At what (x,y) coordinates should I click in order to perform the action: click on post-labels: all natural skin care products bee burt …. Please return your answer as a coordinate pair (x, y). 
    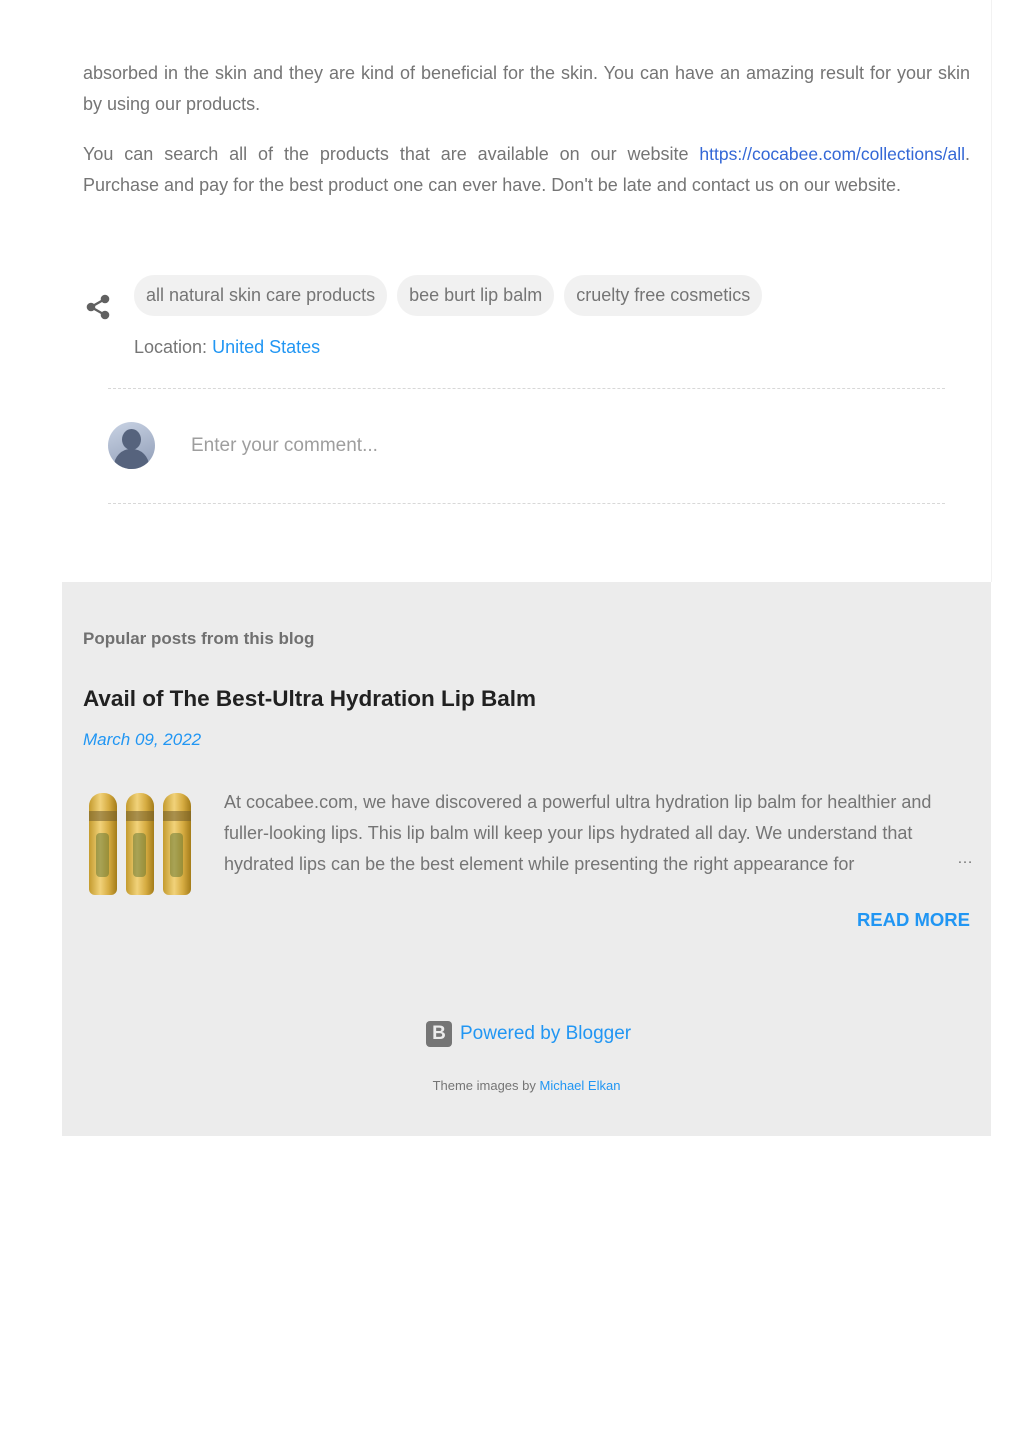
    Looking at the image, I should click on (448, 295).